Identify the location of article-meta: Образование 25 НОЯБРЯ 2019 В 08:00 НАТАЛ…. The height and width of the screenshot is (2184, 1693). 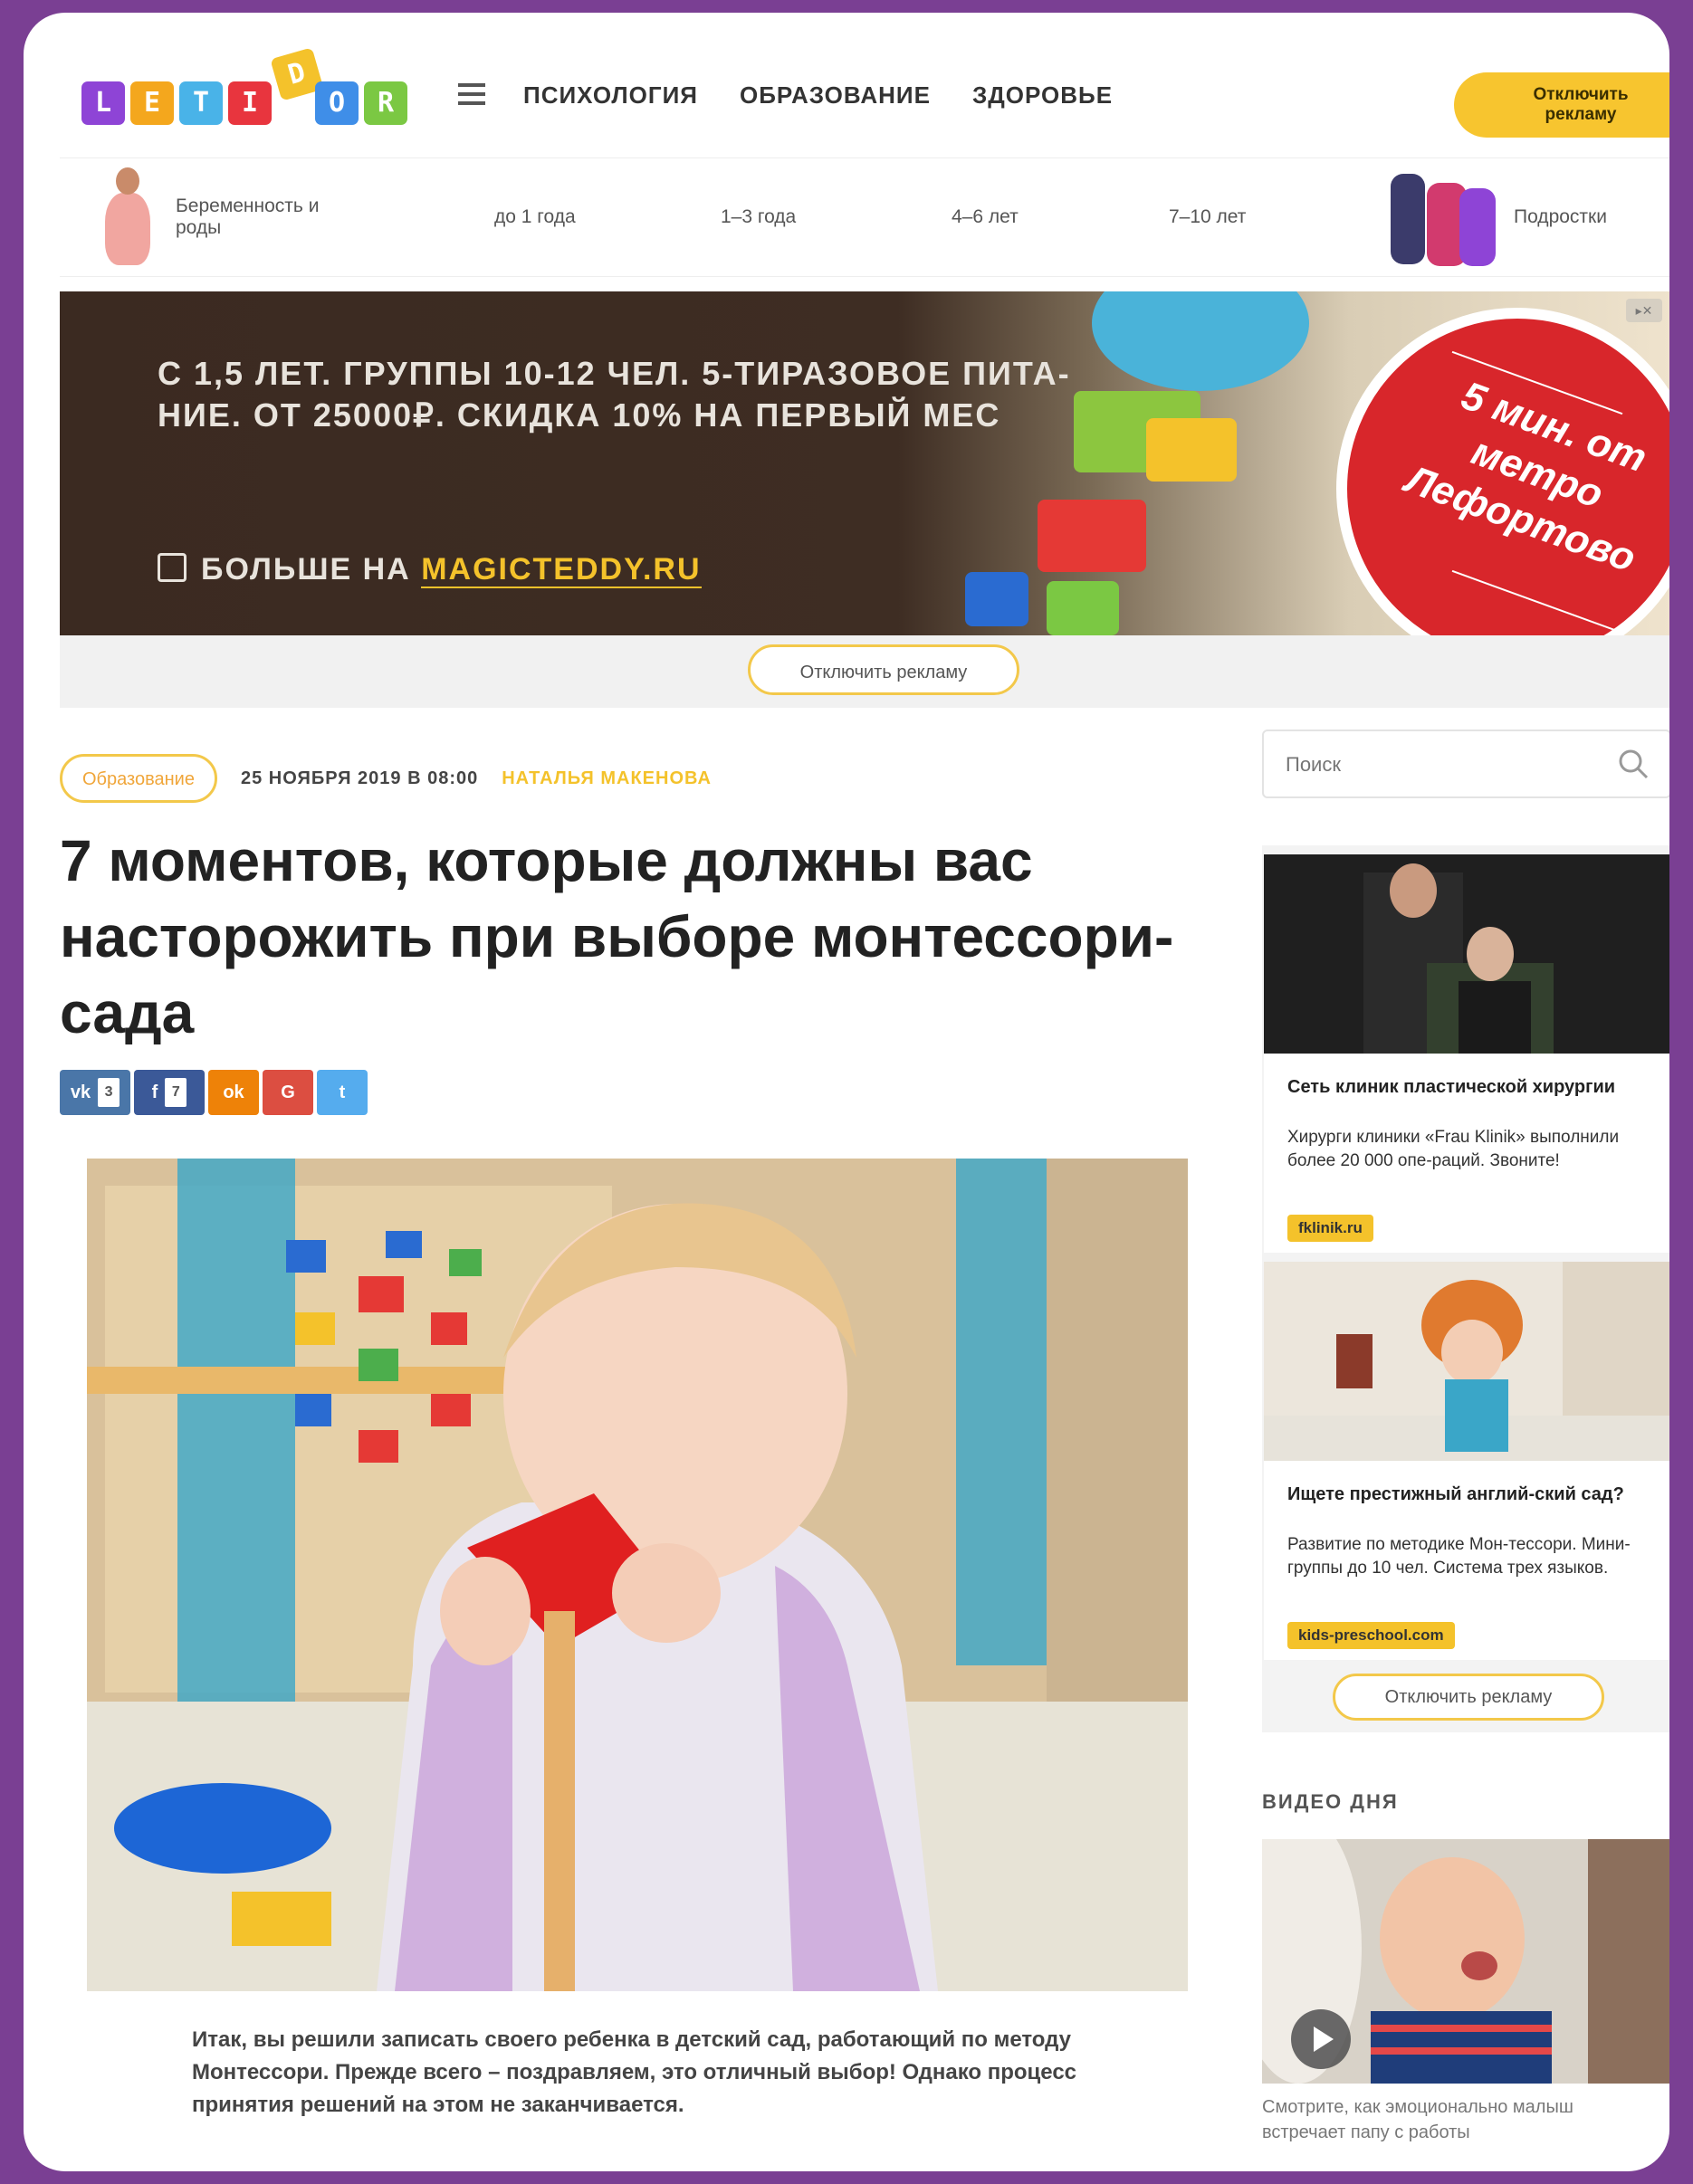
(386, 778).